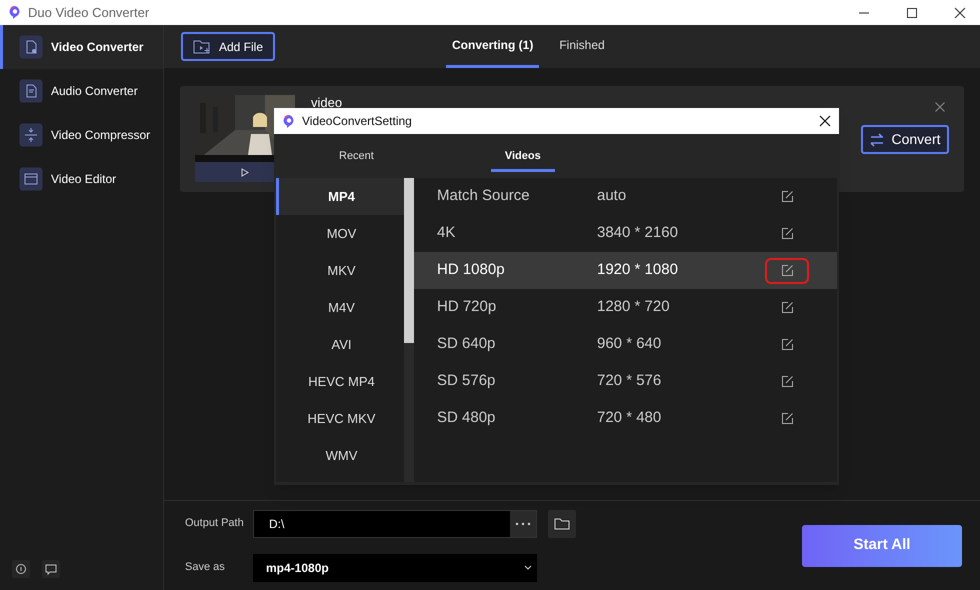 This screenshot has height=590, width=980. Describe the element at coordinates (395, 524) in the screenshot. I see `output-path-field: D:\` at that location.